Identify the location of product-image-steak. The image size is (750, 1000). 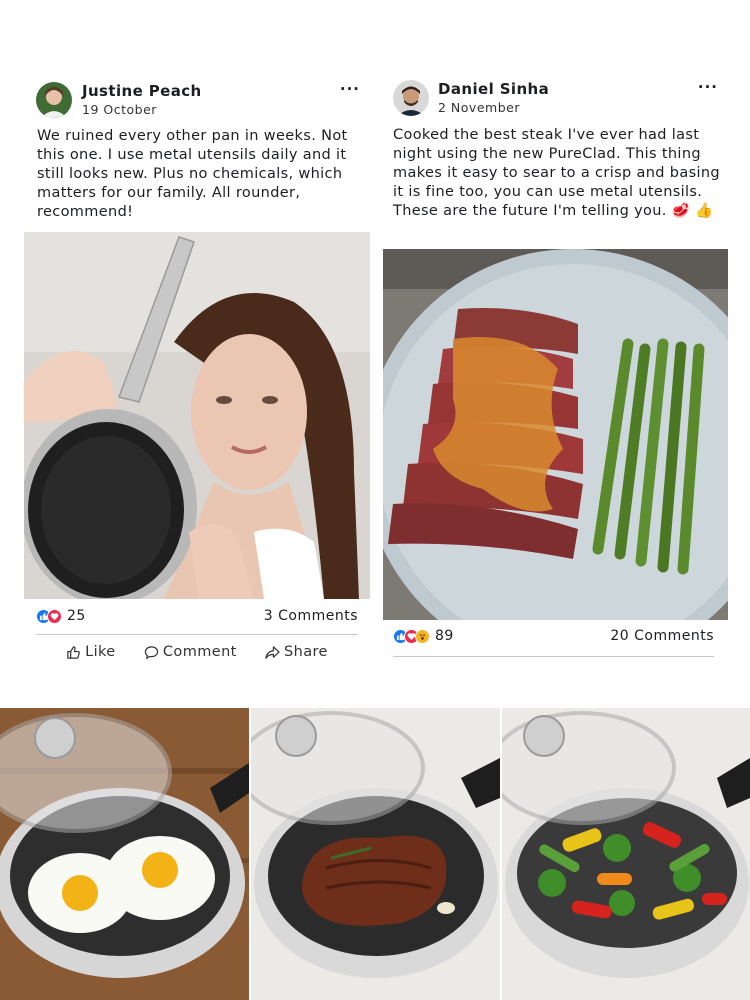
(375, 854).